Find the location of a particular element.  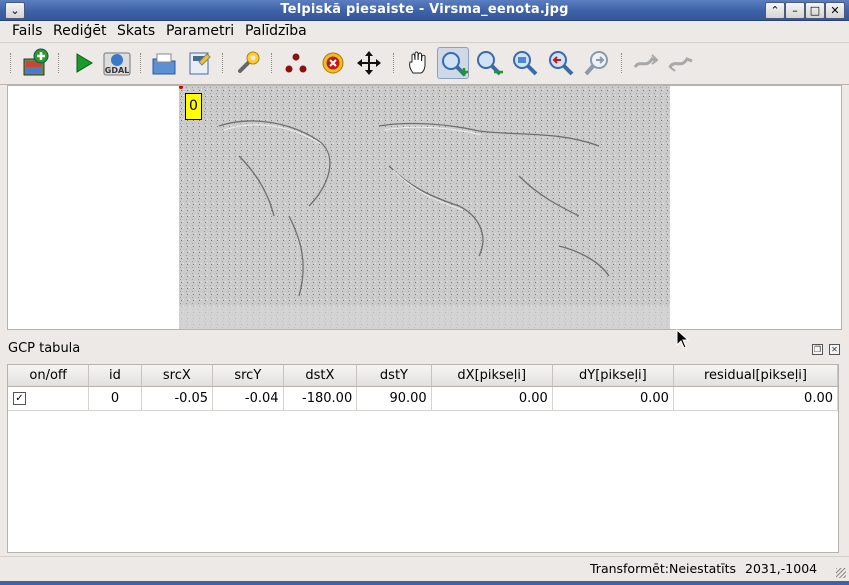

menu-view: Skats is located at coordinates (136, 31).